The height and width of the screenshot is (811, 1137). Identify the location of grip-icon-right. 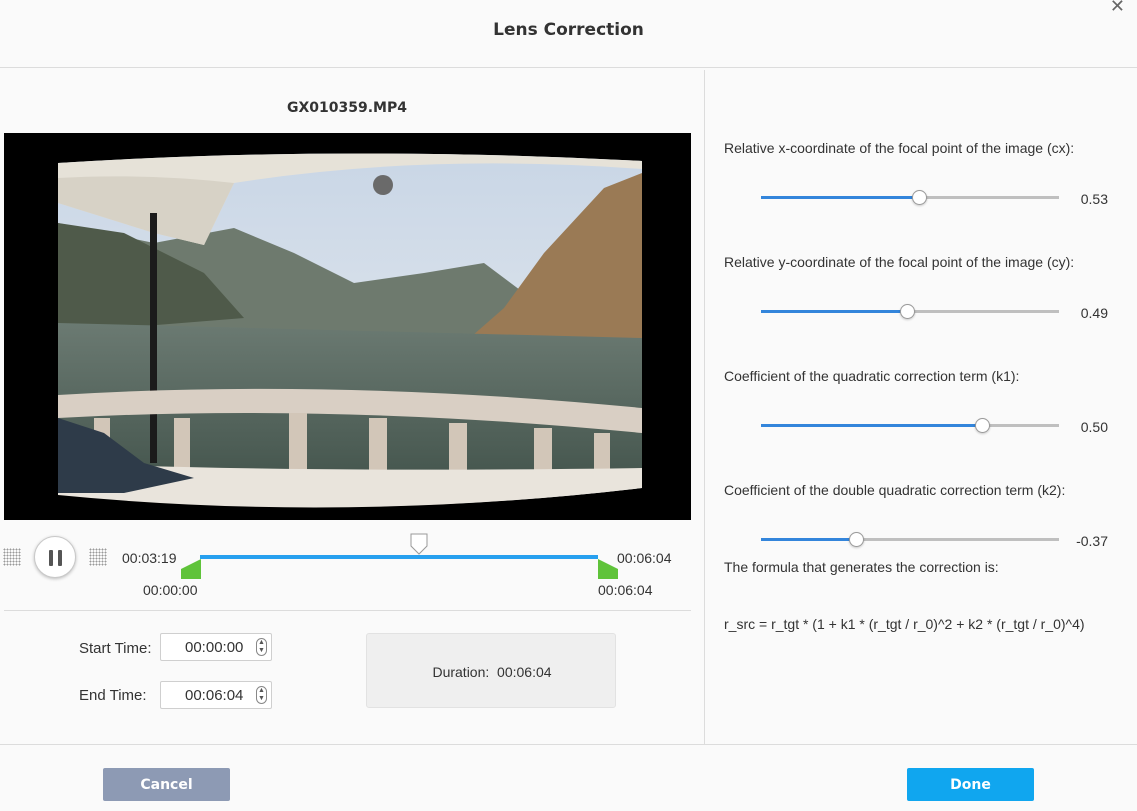
(98, 557).